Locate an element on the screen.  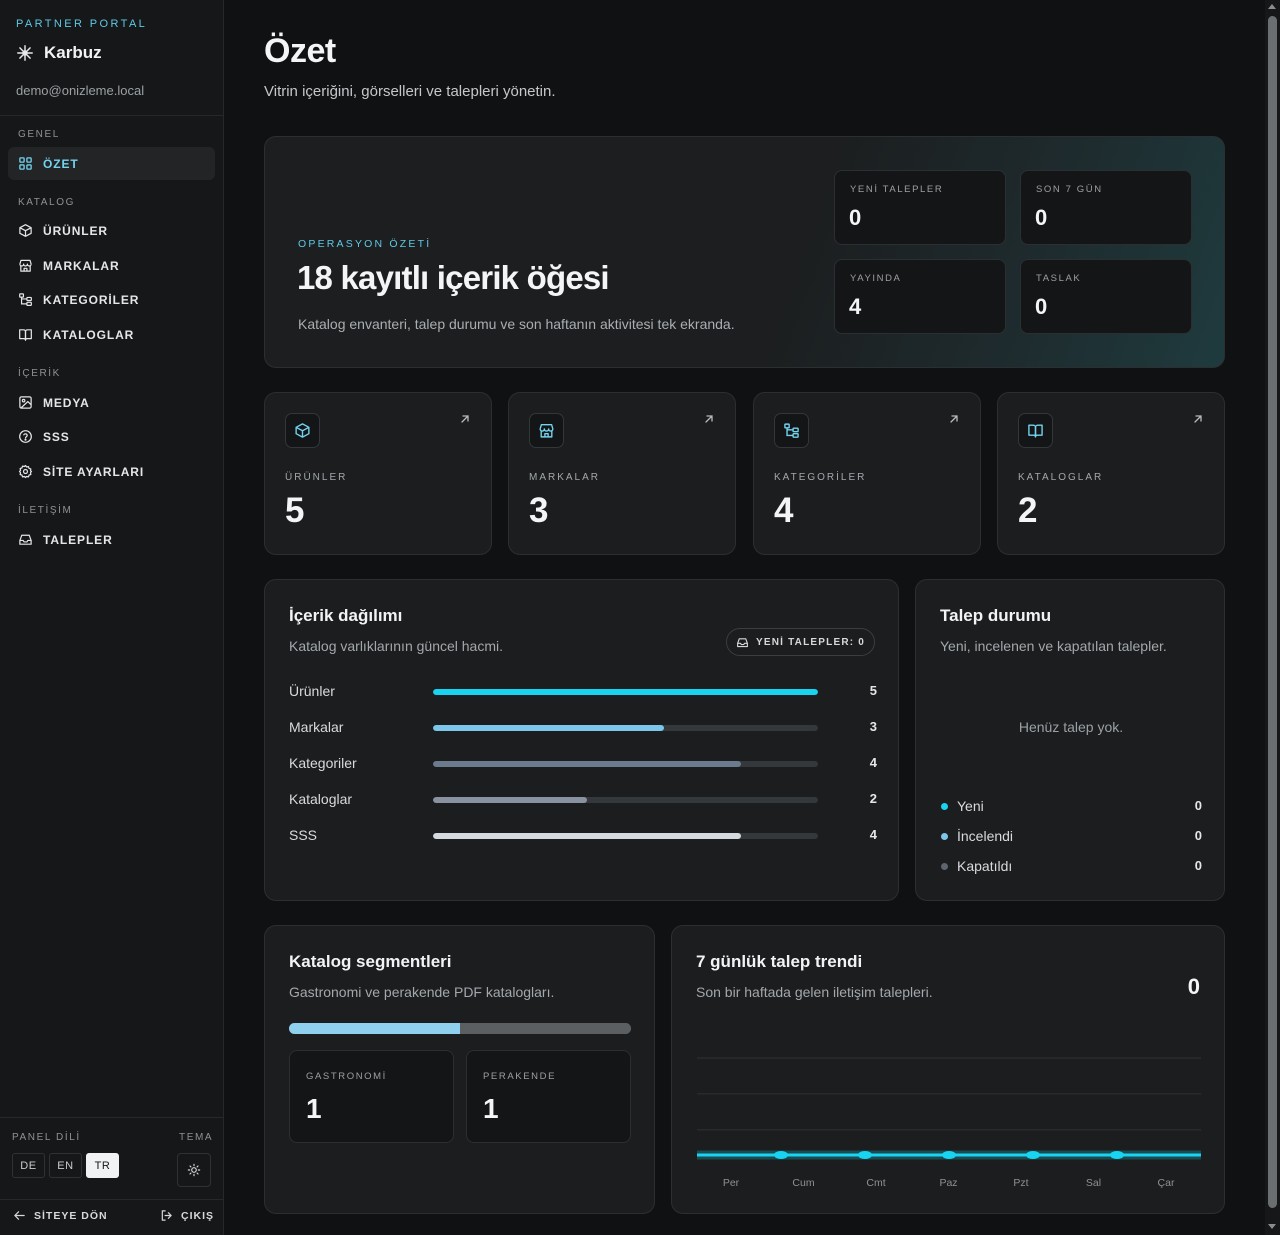
sidebar-item-label: TALEPLER is located at coordinates (78, 539).